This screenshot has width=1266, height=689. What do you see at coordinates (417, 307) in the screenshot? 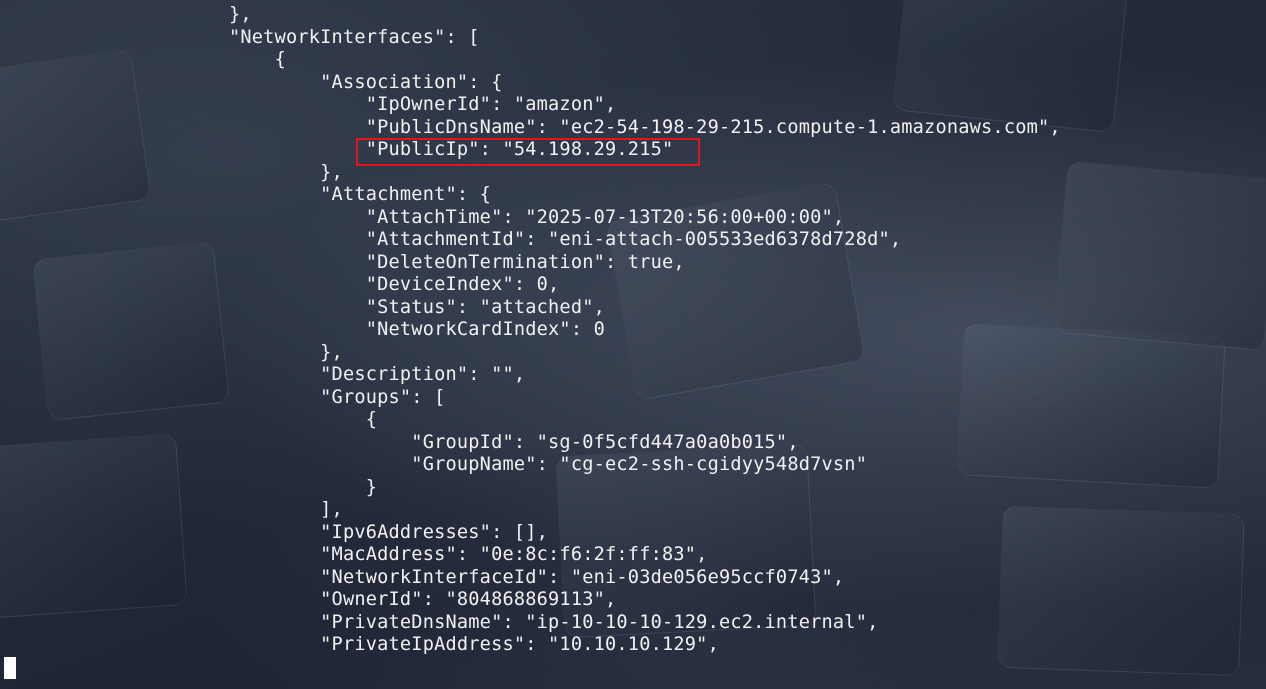
I see `json-line: "Status": "attached",` at bounding box center [417, 307].